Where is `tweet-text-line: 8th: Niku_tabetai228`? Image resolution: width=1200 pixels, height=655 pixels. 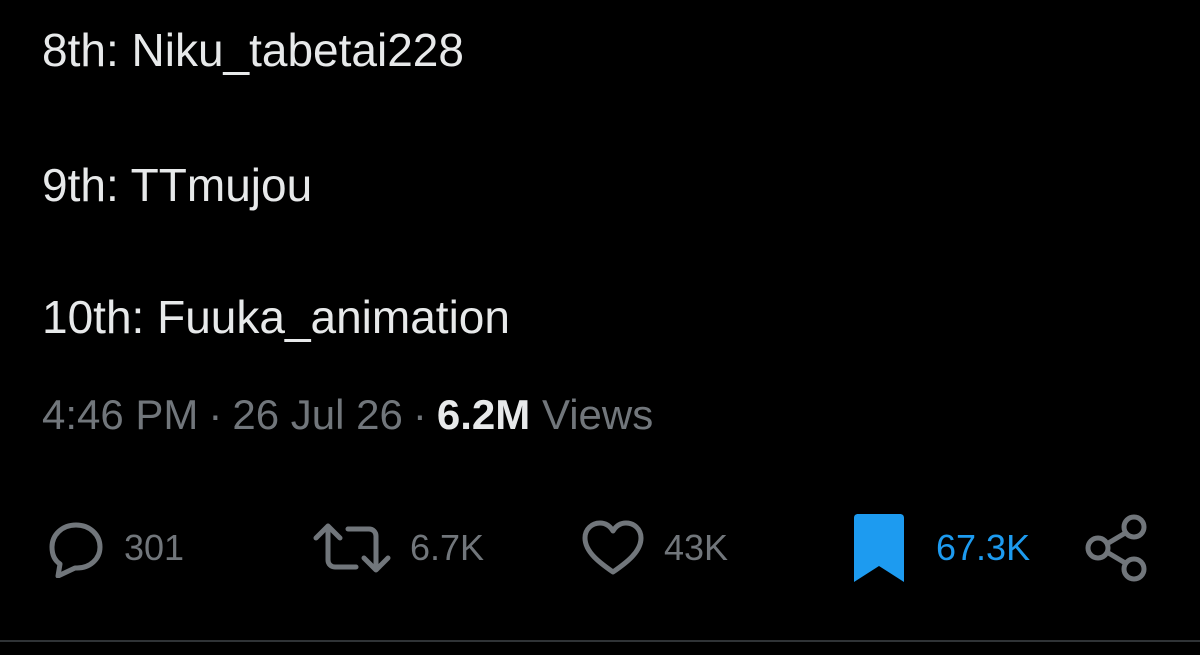 tweet-text-line: 8th: Niku_tabetai228 is located at coordinates (253, 50).